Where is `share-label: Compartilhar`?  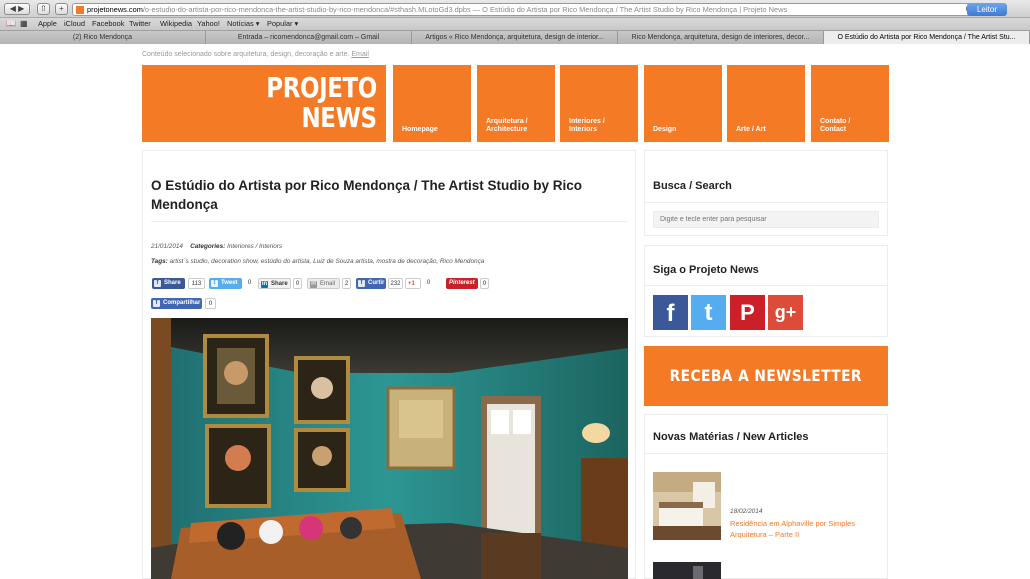
share-label: Compartilhar is located at coordinates (182, 303).